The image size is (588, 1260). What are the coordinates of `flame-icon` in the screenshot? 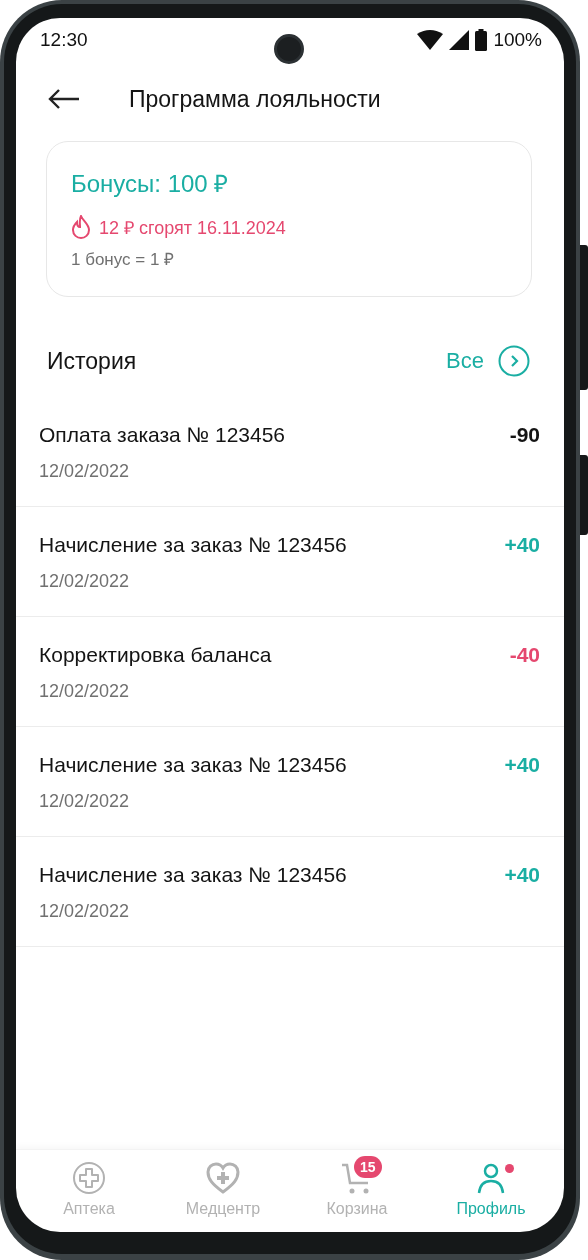 It's located at (81, 227).